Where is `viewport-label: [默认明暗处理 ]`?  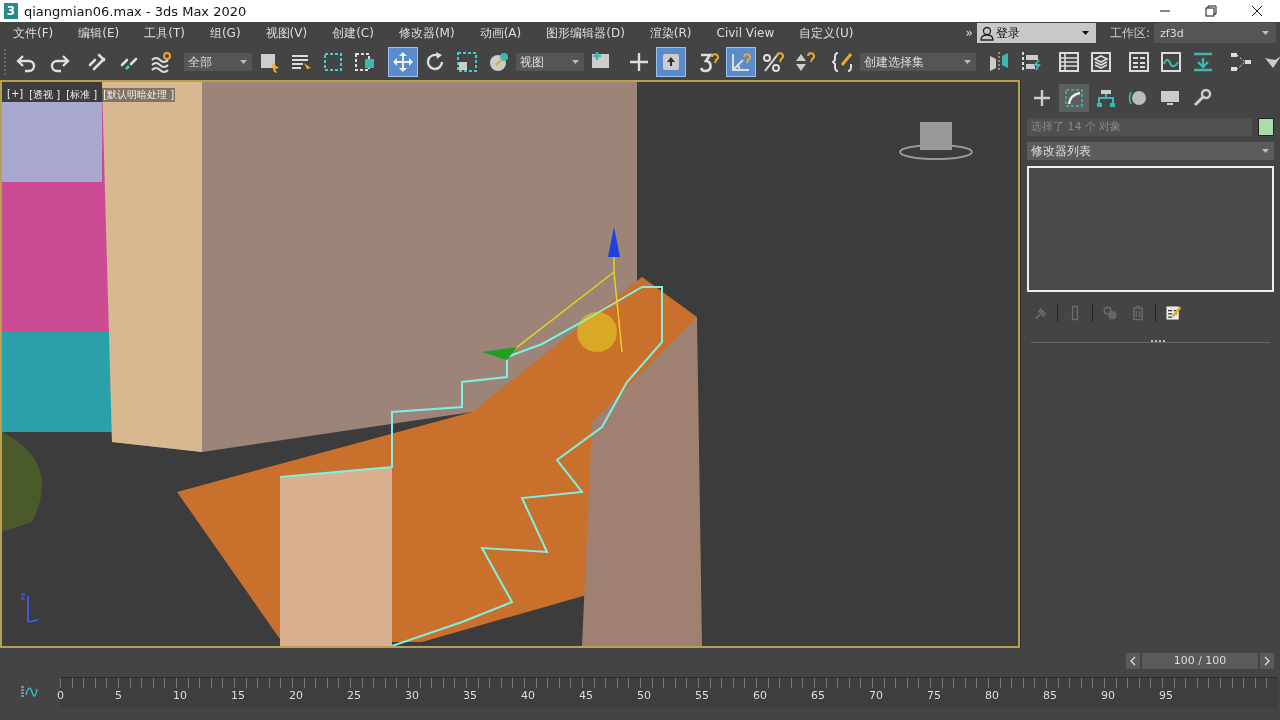
viewport-label: [默认明暗处理 ] is located at coordinates (139, 95).